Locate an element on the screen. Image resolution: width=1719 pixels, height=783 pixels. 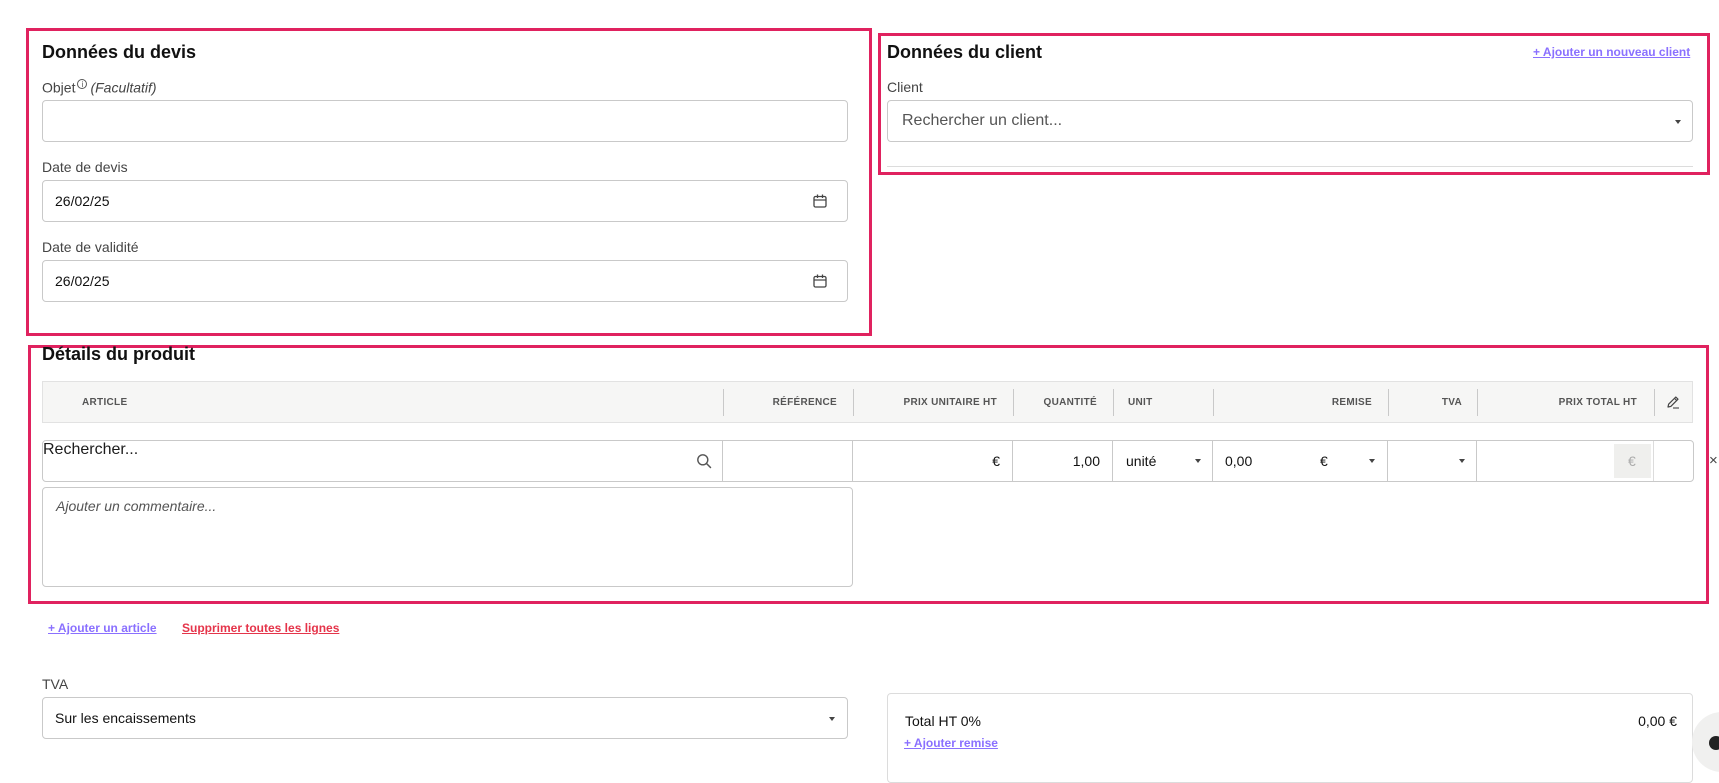
col-discount: REMISE is located at coordinates (1351, 402).